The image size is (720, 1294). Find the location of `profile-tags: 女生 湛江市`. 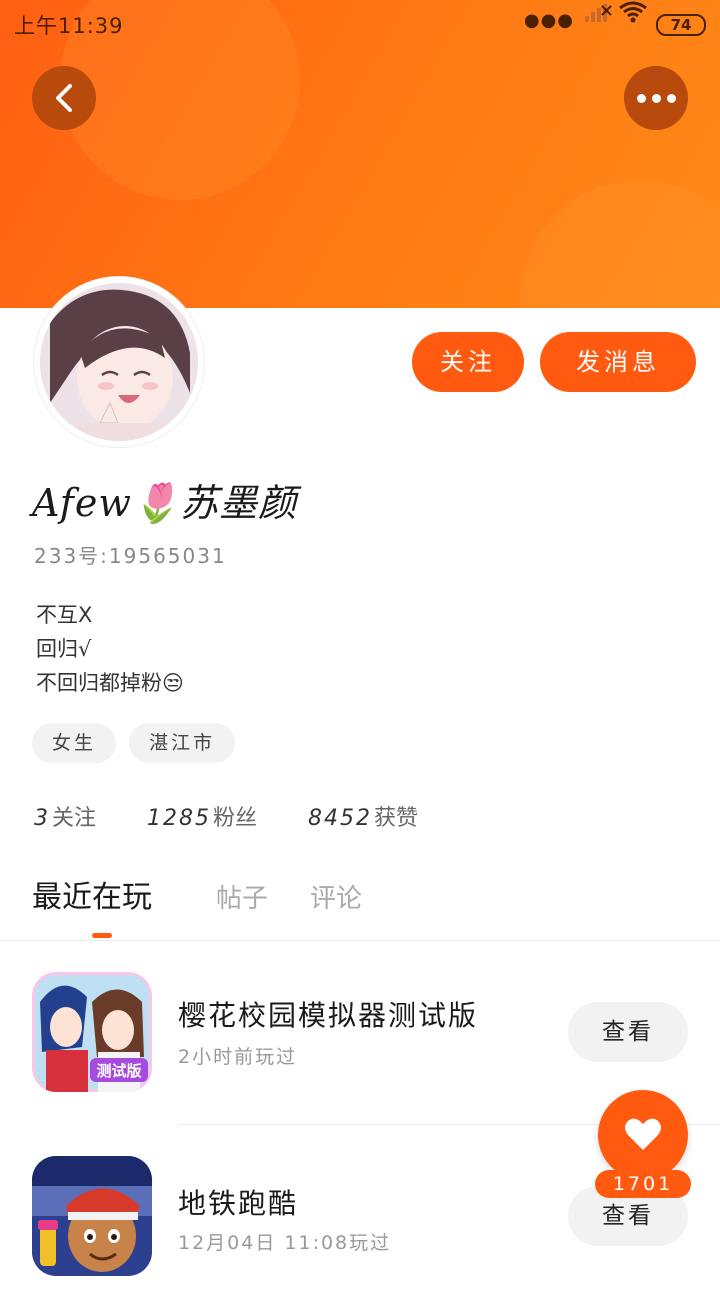

profile-tags: 女生 湛江市 is located at coordinates (137, 743).